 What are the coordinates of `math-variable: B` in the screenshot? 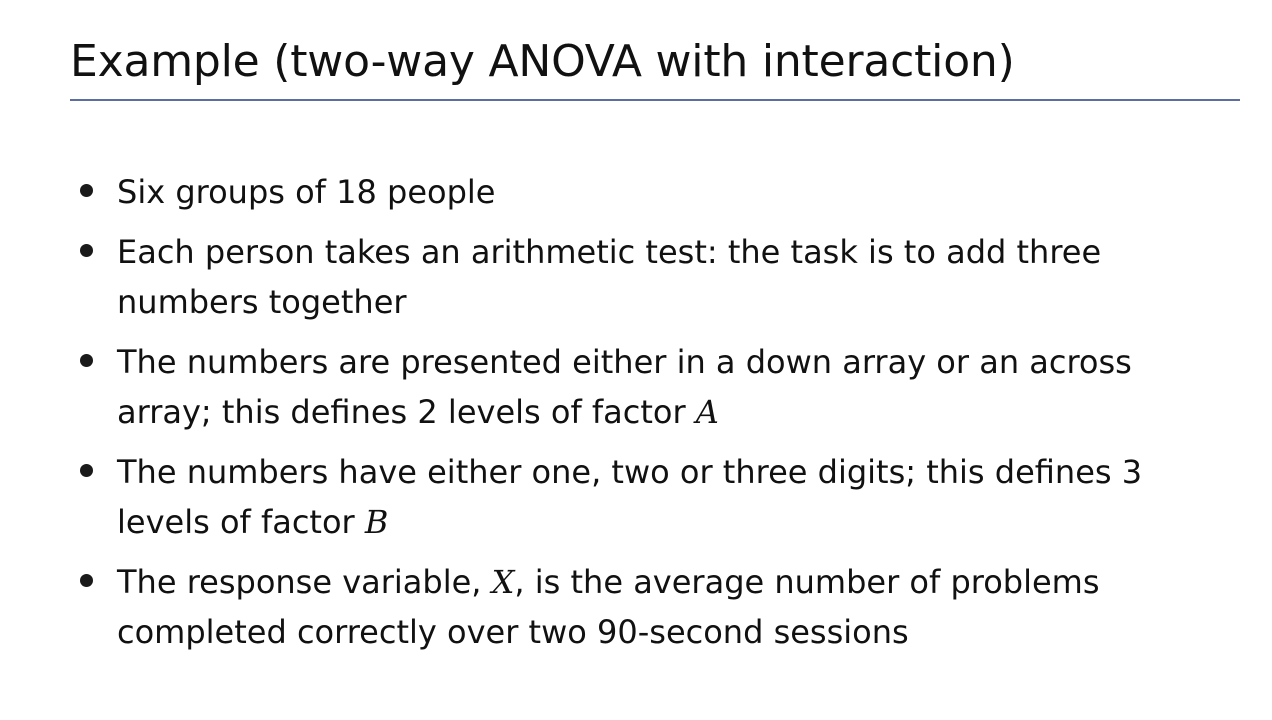 It's located at (376, 522).